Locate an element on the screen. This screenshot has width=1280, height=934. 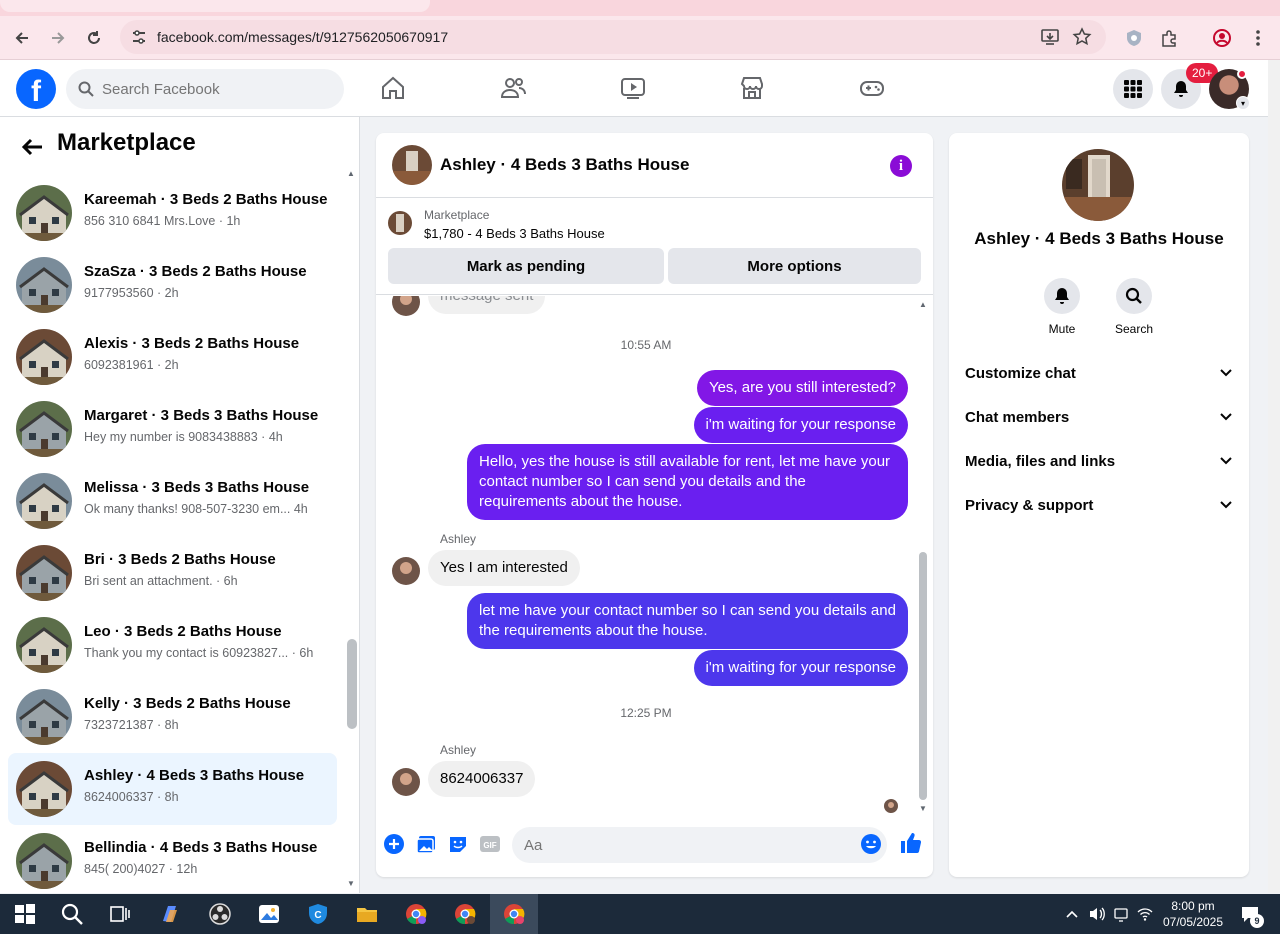
video-icon is located at coordinates (633, 88).